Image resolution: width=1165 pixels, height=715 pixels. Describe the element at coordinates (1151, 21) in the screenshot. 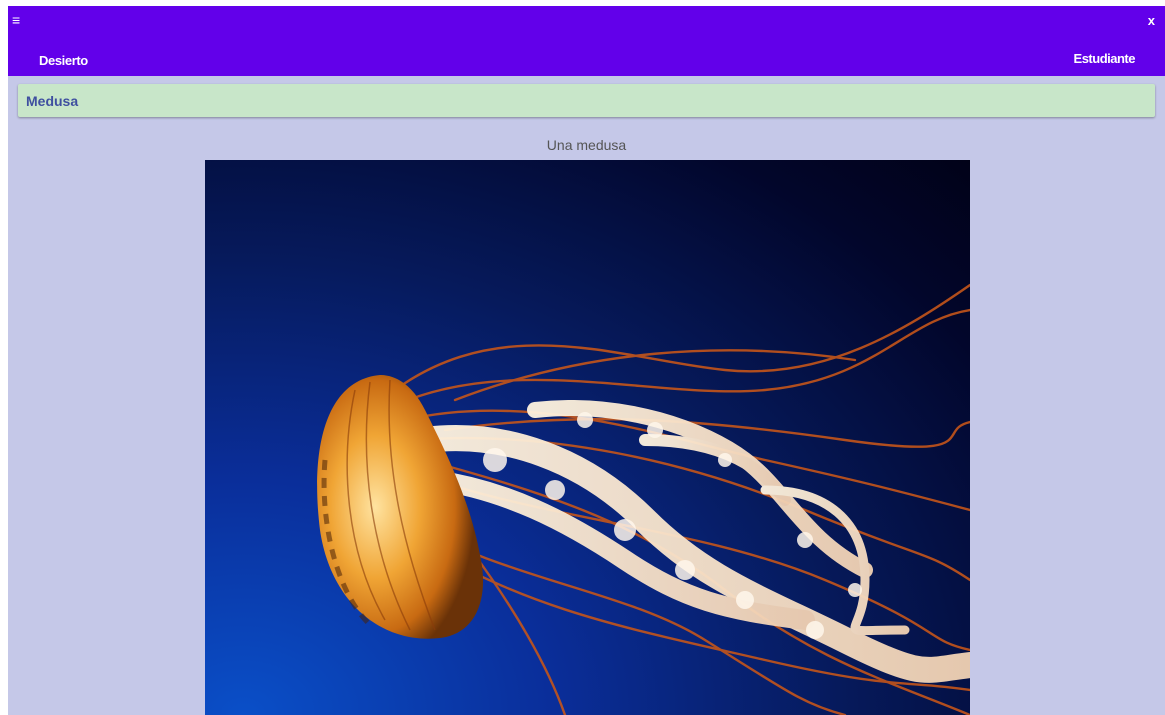

I see `close-icon: x` at that location.